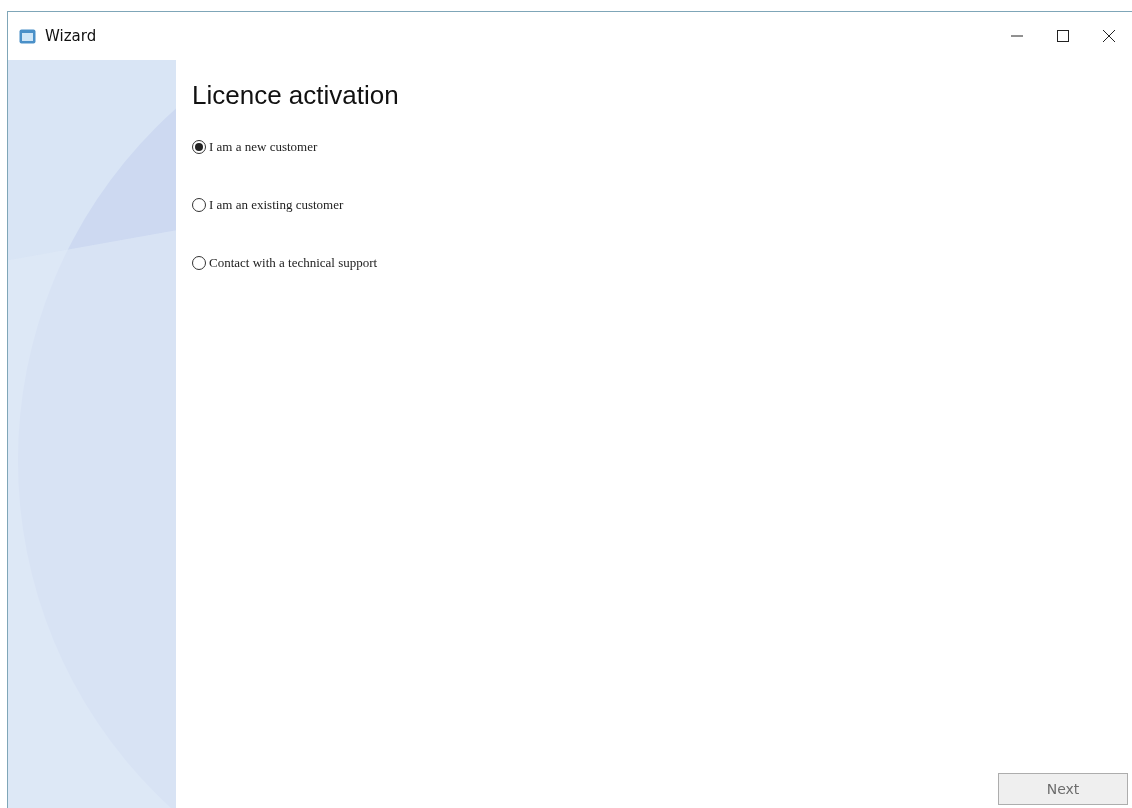  What do you see at coordinates (71, 36) in the screenshot?
I see `window-title: Wizard` at bounding box center [71, 36].